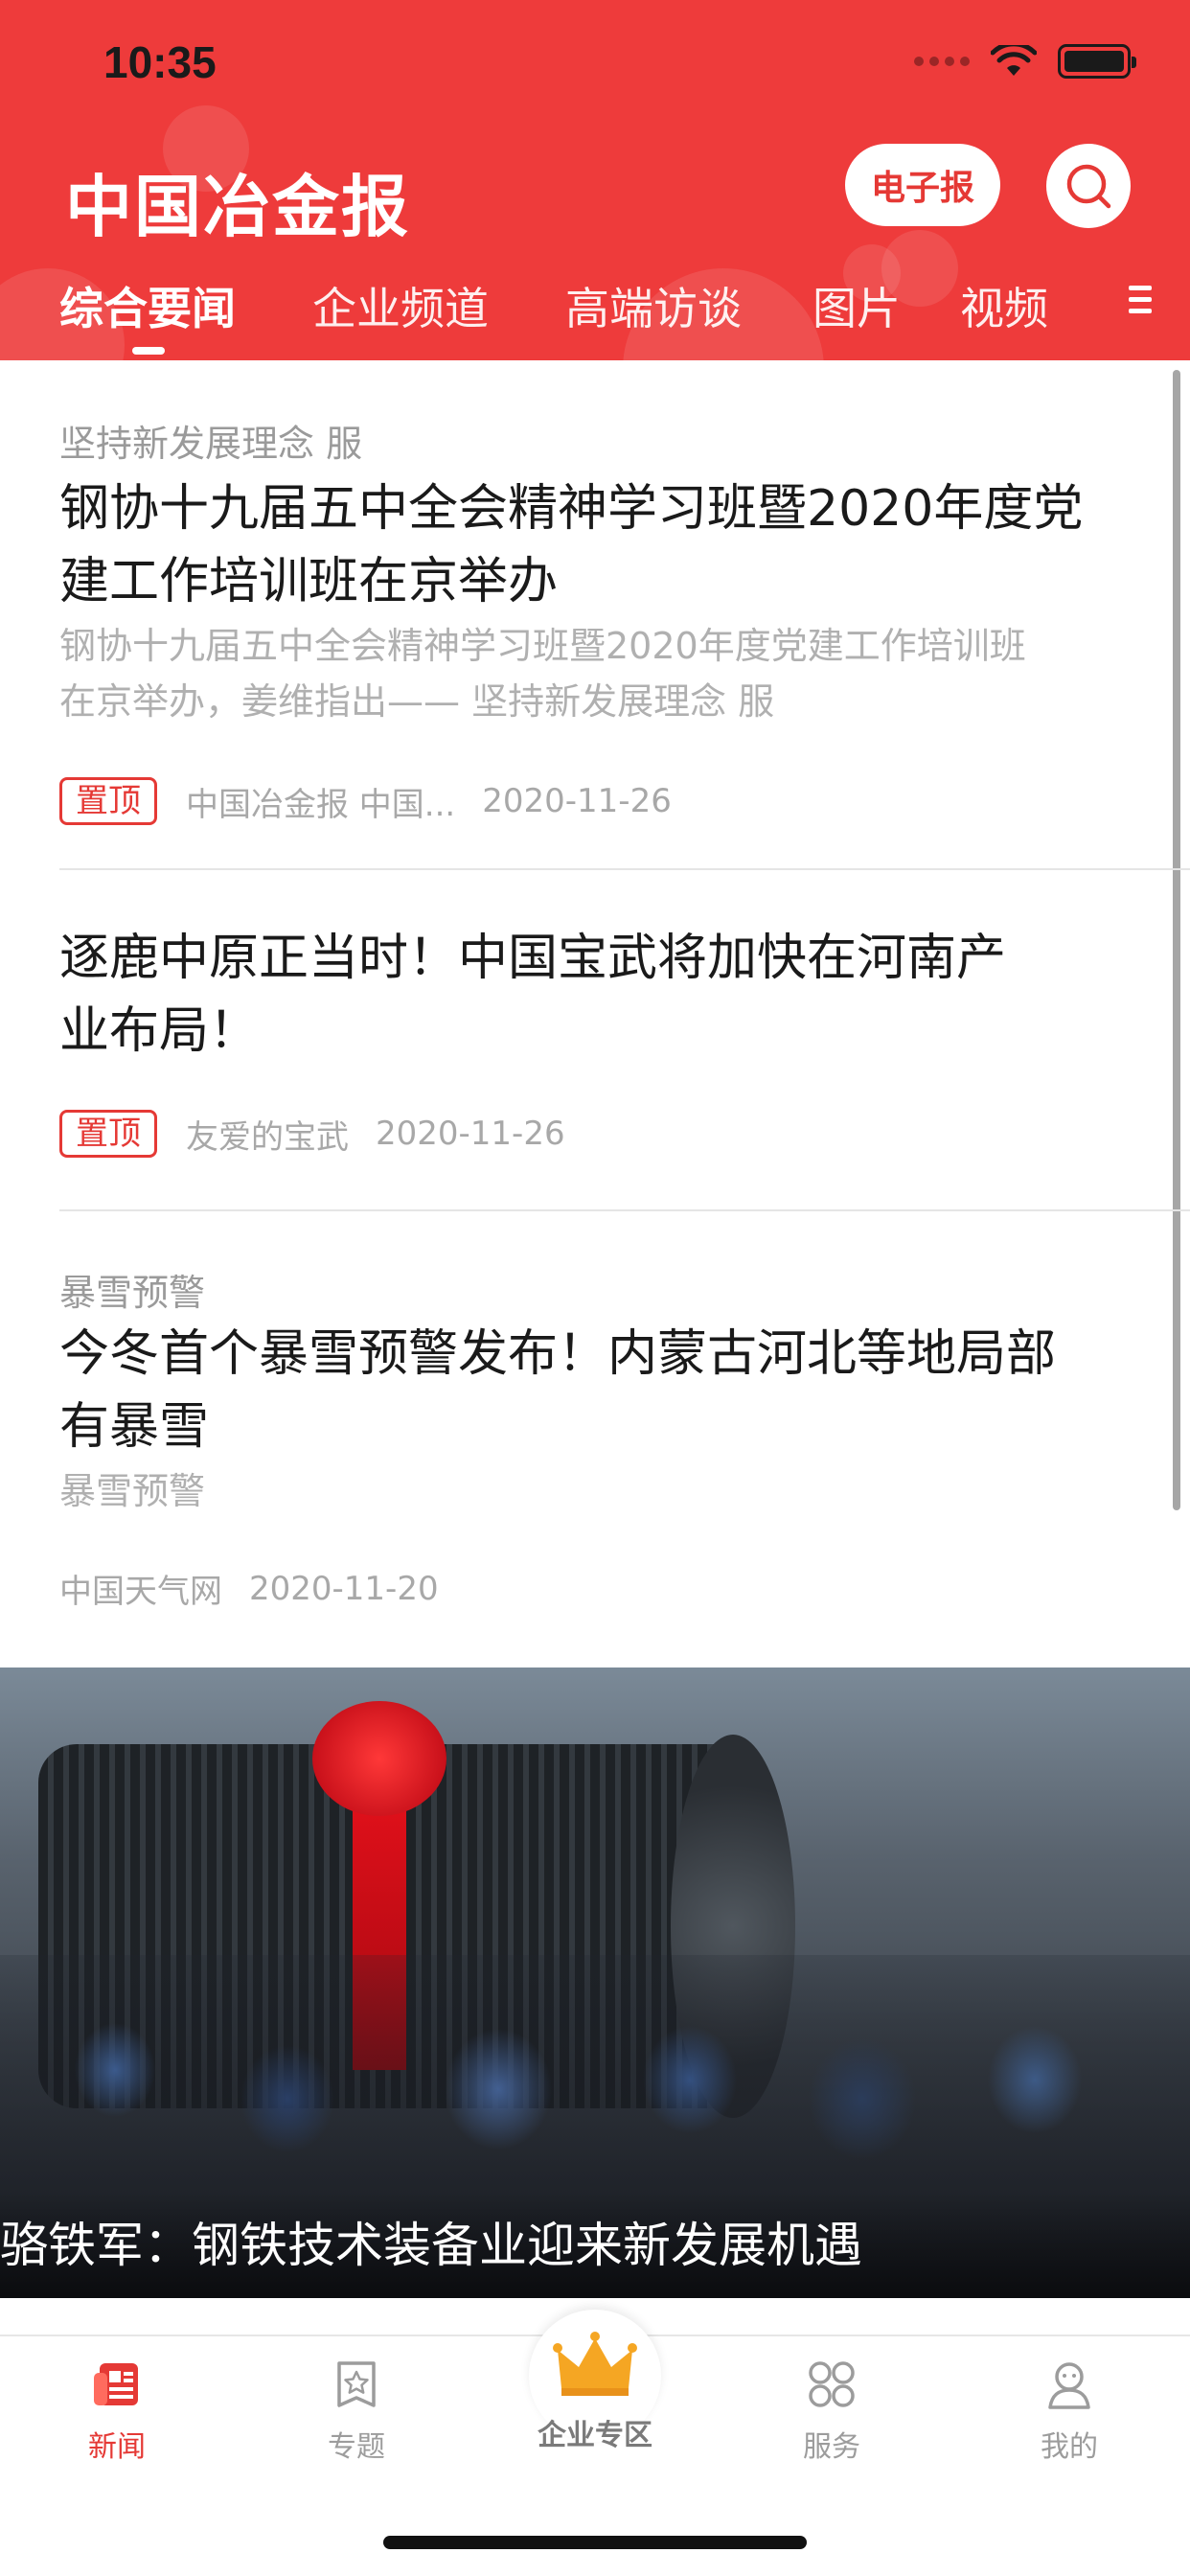 The height and width of the screenshot is (2576, 1190). What do you see at coordinates (116, 2384) in the screenshot?
I see `newspaper-icon` at bounding box center [116, 2384].